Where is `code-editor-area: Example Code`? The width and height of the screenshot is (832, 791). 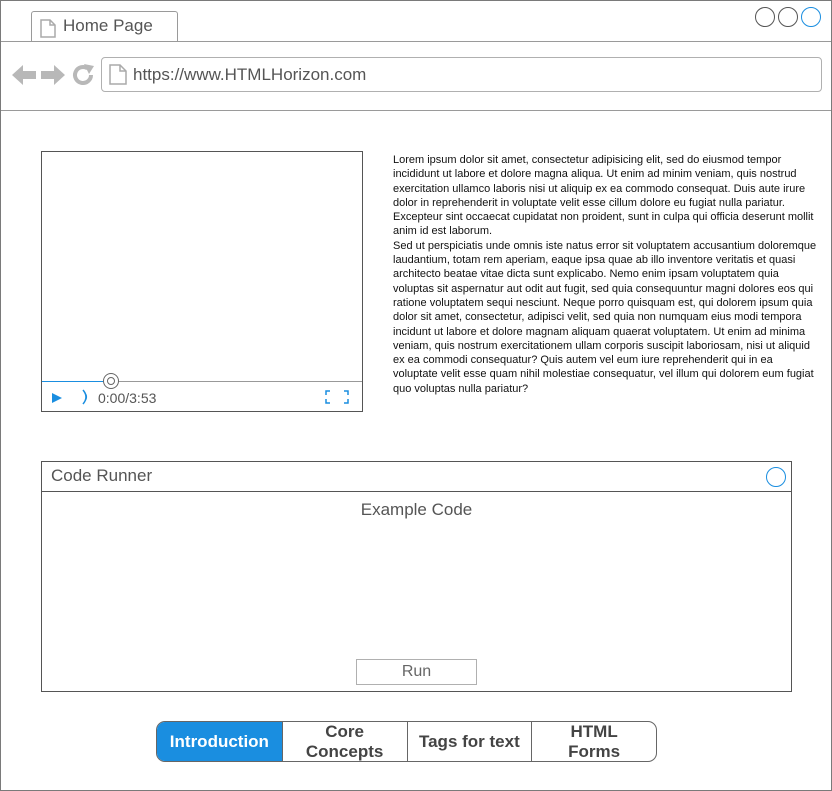 code-editor-area: Example Code is located at coordinates (416, 510).